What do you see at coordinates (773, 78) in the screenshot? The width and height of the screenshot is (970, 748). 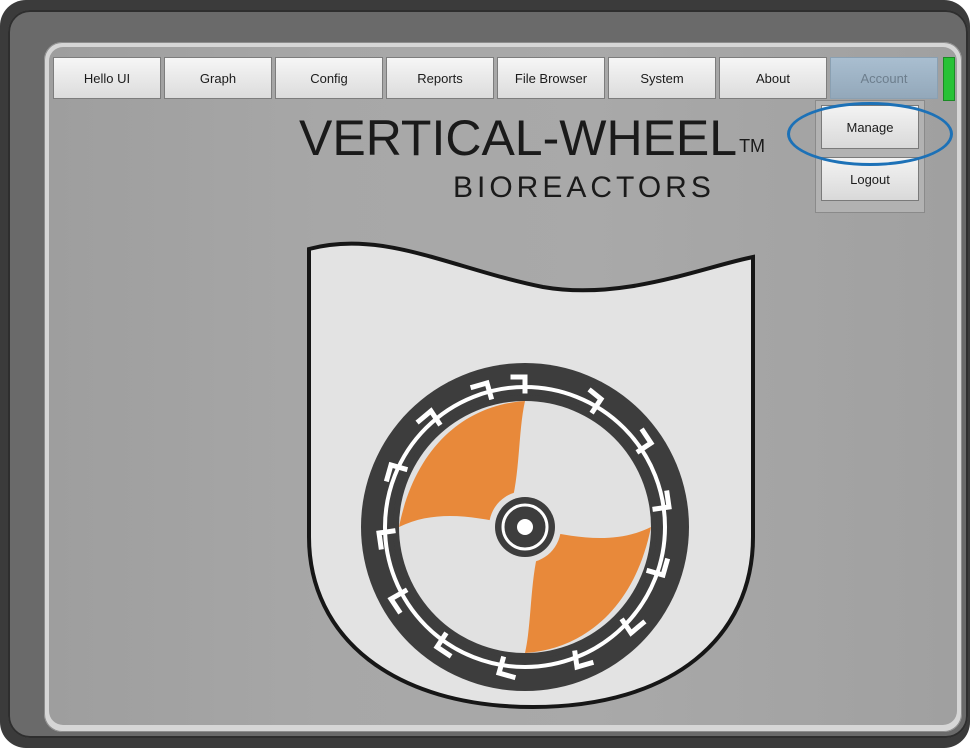 I see `tab-about: About` at bounding box center [773, 78].